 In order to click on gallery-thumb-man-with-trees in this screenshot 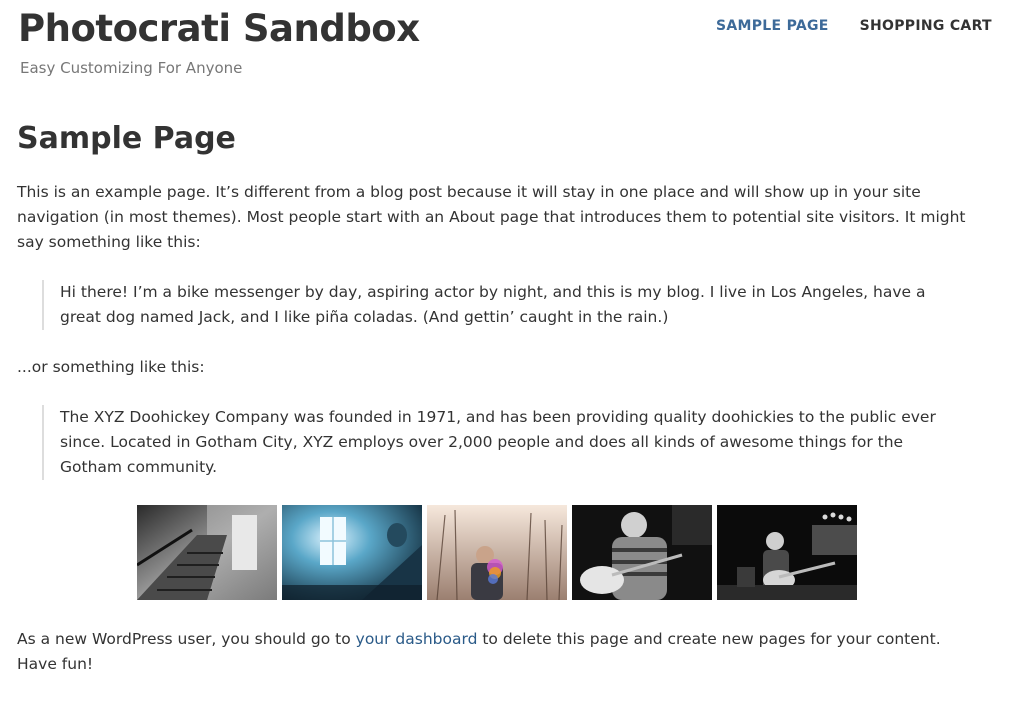, I will do `click(497, 552)`.